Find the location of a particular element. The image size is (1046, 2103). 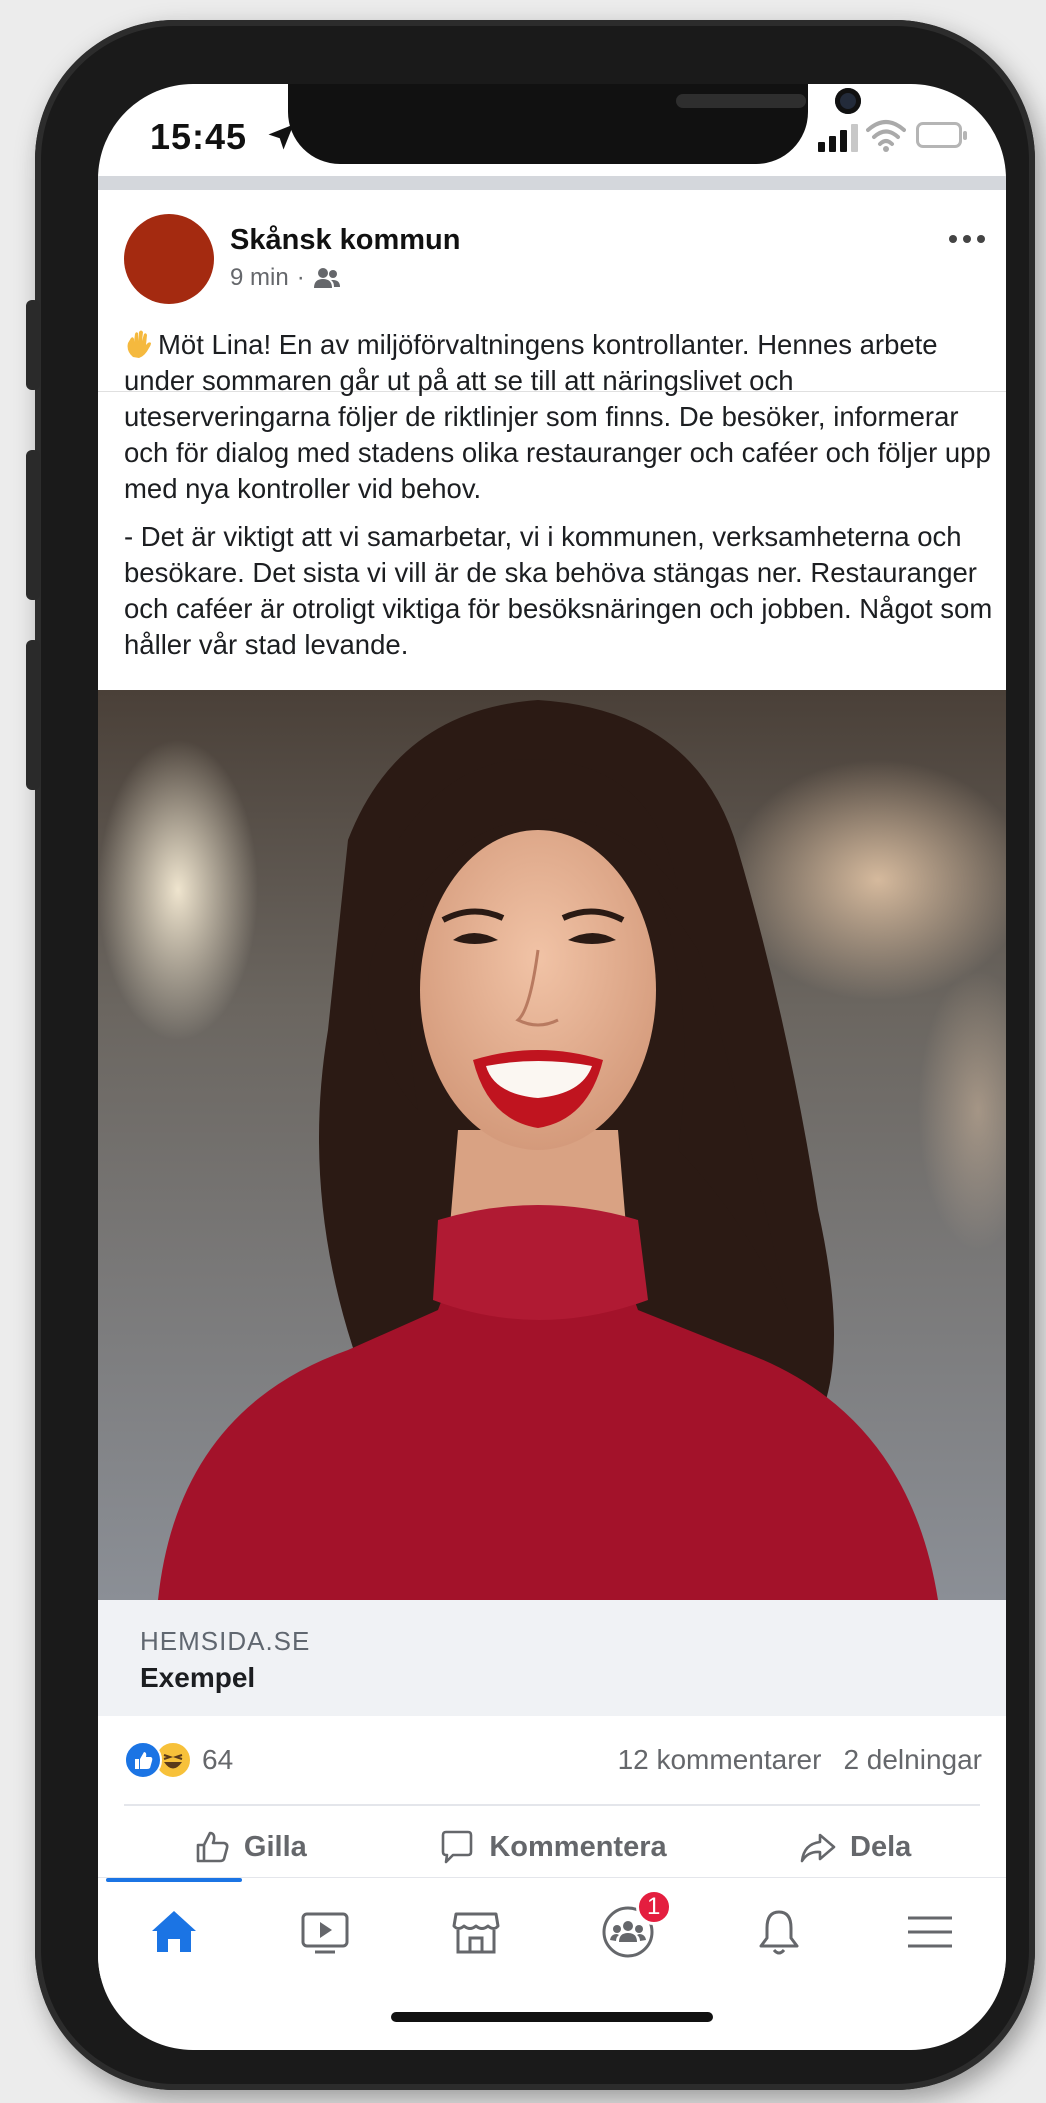

cellular-signal-icon is located at coordinates (838, 138).